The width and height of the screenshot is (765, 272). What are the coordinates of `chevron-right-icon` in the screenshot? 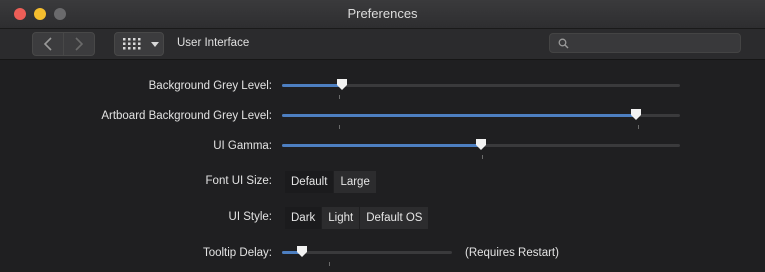 It's located at (79, 44).